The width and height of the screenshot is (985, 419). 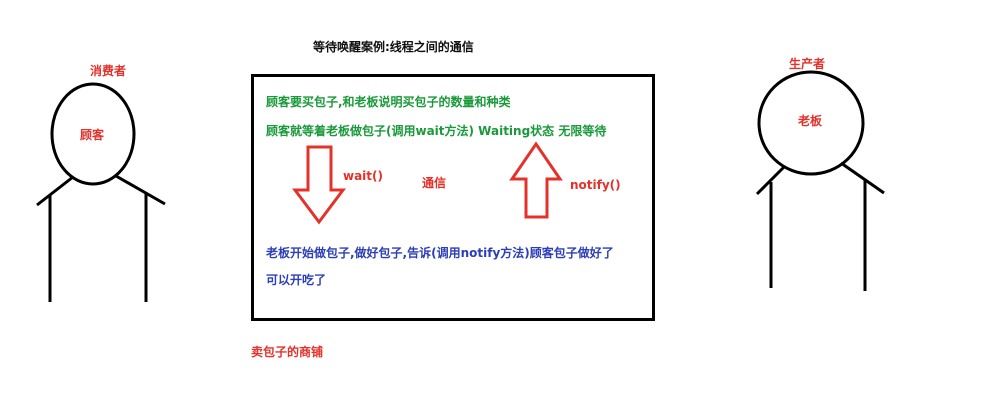 What do you see at coordinates (287, 352) in the screenshot?
I see `shop-caption: 卖包子的商铺` at bounding box center [287, 352].